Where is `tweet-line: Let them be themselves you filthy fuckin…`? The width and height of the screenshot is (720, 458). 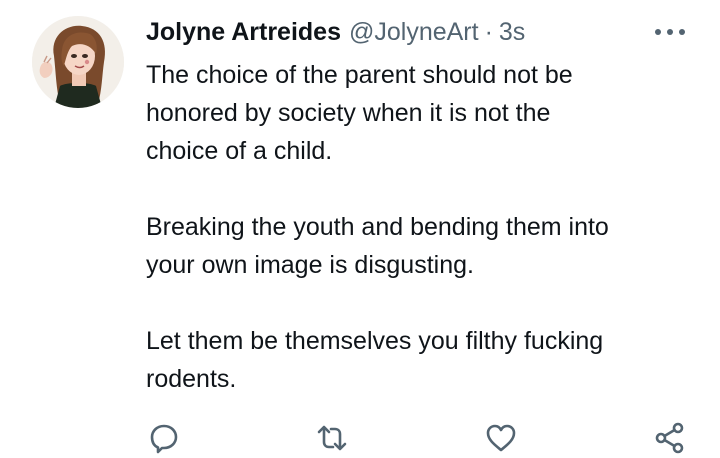 tweet-line: Let them be themselves you filthy fuckin… is located at coordinates (375, 341).